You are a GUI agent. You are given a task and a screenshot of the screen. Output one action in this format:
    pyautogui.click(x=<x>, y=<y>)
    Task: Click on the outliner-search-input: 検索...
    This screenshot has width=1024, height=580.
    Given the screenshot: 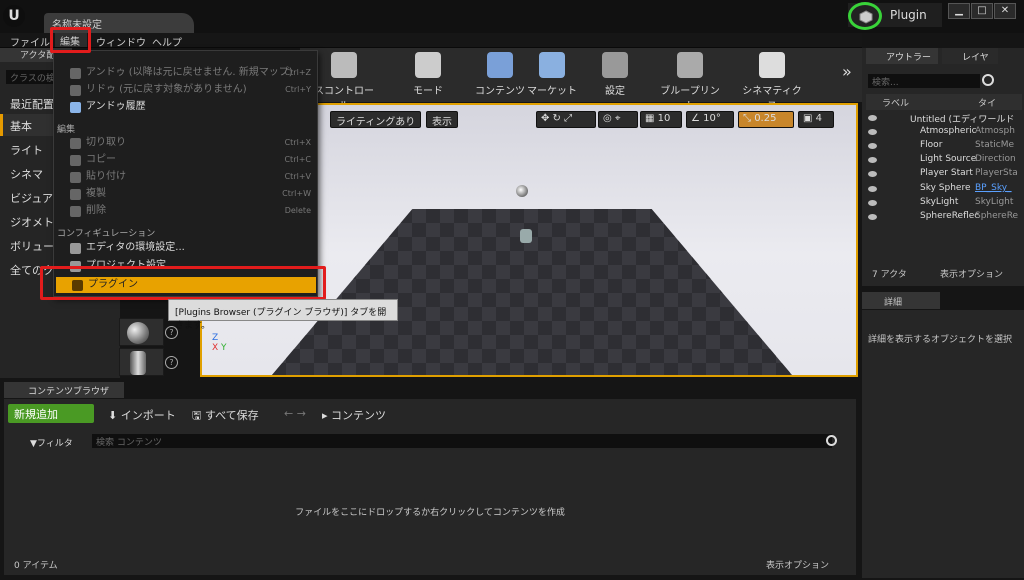 What is the action you would take?
    pyautogui.click(x=924, y=81)
    